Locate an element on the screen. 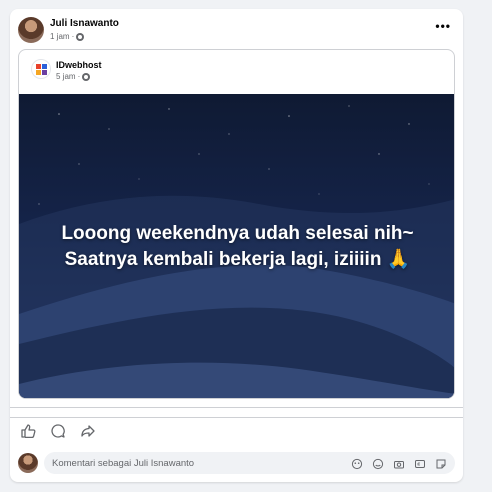 The image size is (492, 492). shared-meta: 5 jam · is located at coordinates (73, 76).